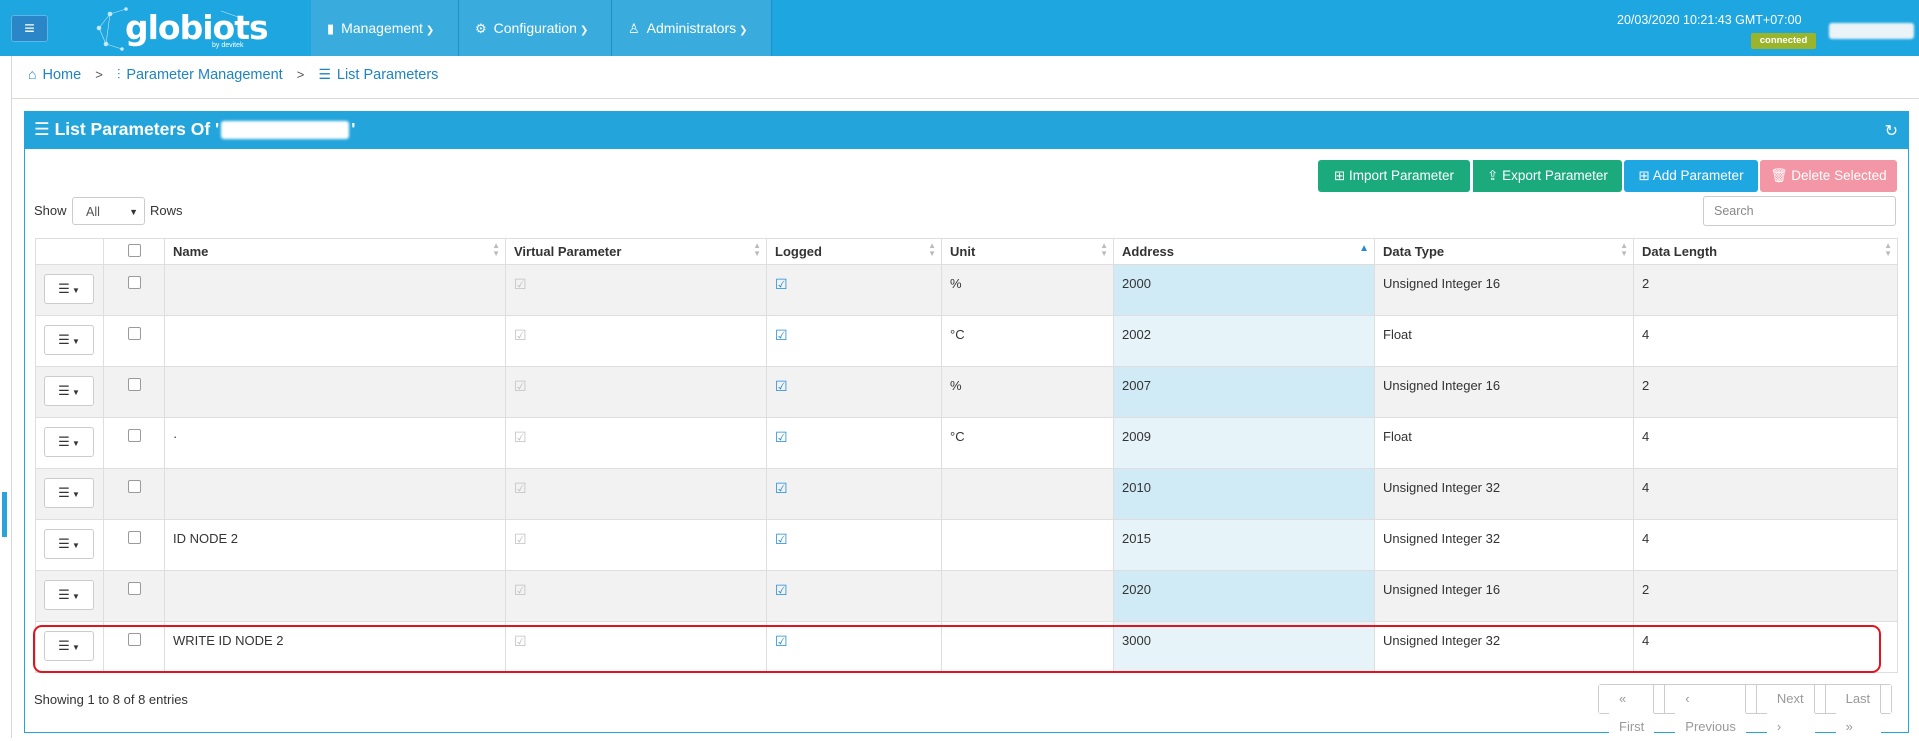 Image resolution: width=1919 pixels, height=741 pixels. What do you see at coordinates (385, 28) in the screenshot?
I see `nav-management: ▮ Management ❯` at bounding box center [385, 28].